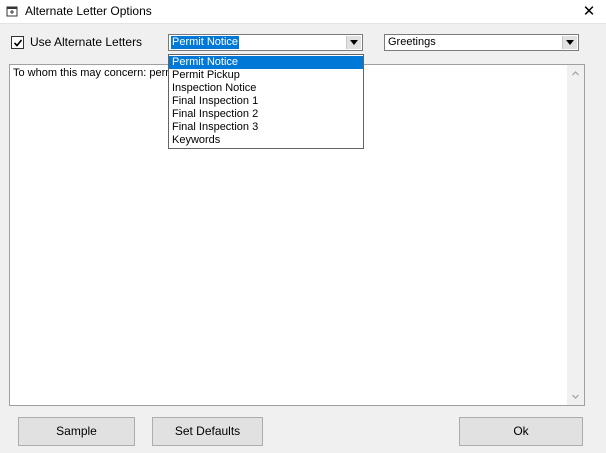  Describe the element at coordinates (481, 42) in the screenshot. I see `section-combo: Greetings` at that location.